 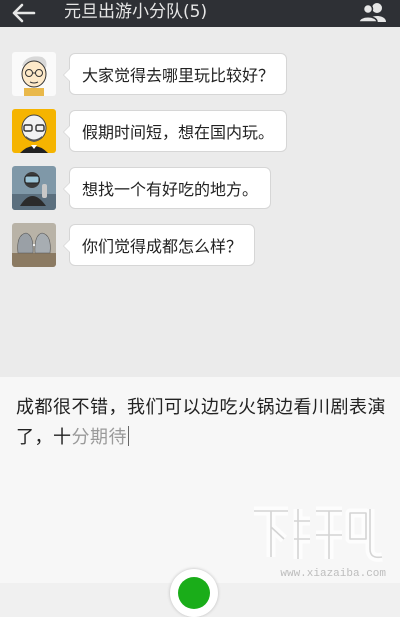 What do you see at coordinates (333, 574) in the screenshot?
I see `watermark-url: www.xiazaiba.com` at bounding box center [333, 574].